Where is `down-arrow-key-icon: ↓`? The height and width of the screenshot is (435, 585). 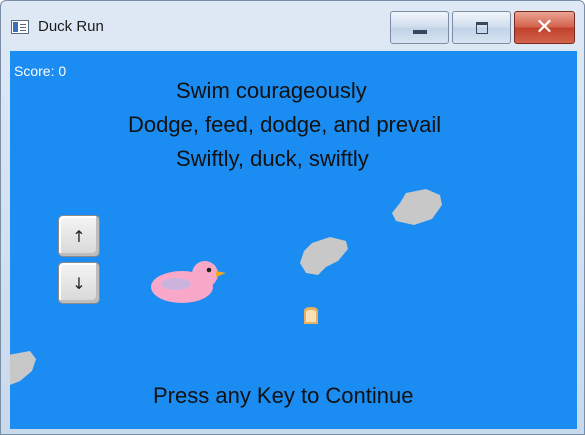 down-arrow-key-icon: ↓ is located at coordinates (79, 283).